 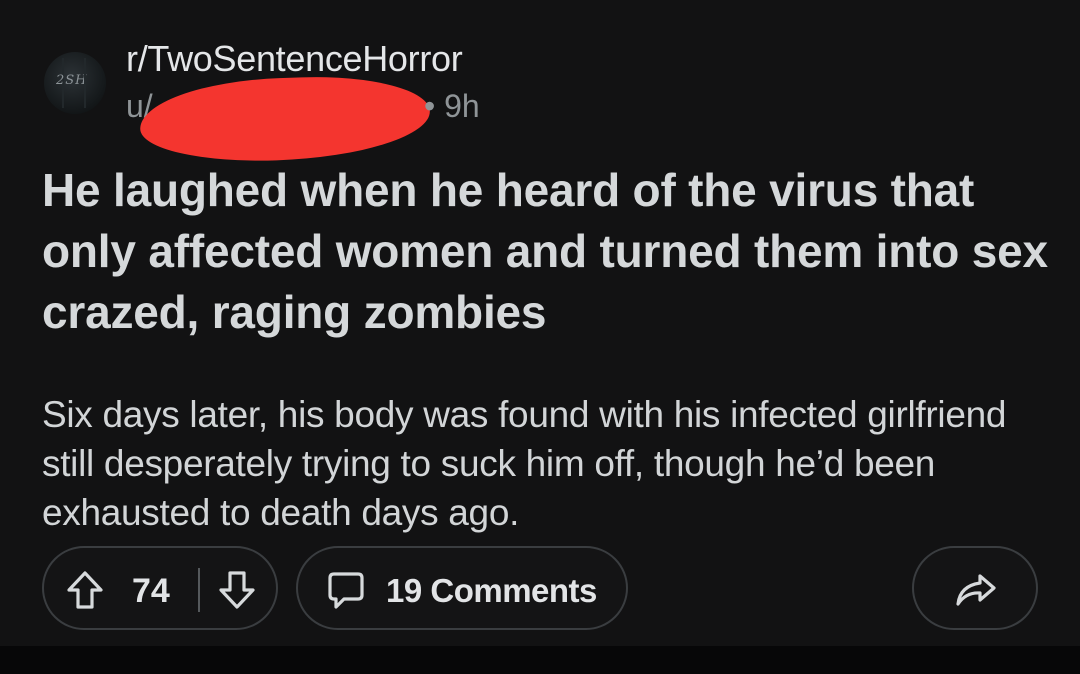 I want to click on share-arrow-icon, so click(x=976, y=590).